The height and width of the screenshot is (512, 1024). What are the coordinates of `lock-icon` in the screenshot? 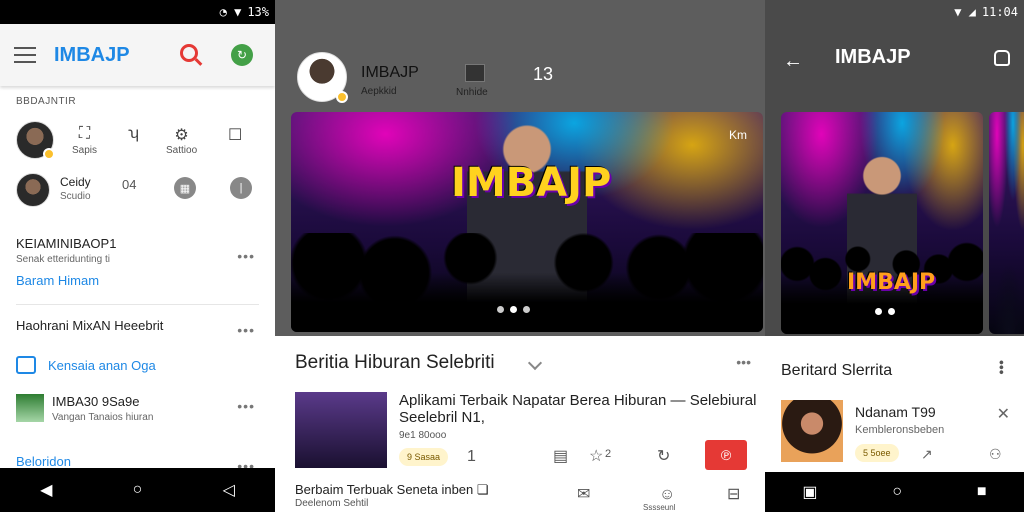 It's located at (1002, 58).